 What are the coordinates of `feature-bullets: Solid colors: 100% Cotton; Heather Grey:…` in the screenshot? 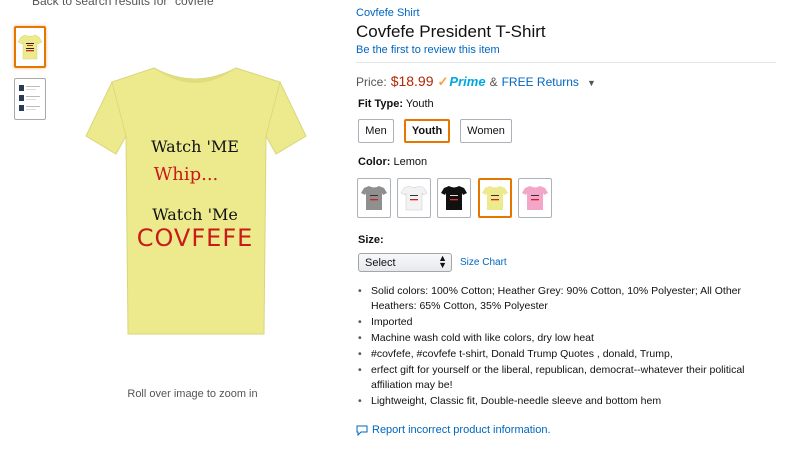 It's located at (568, 347).